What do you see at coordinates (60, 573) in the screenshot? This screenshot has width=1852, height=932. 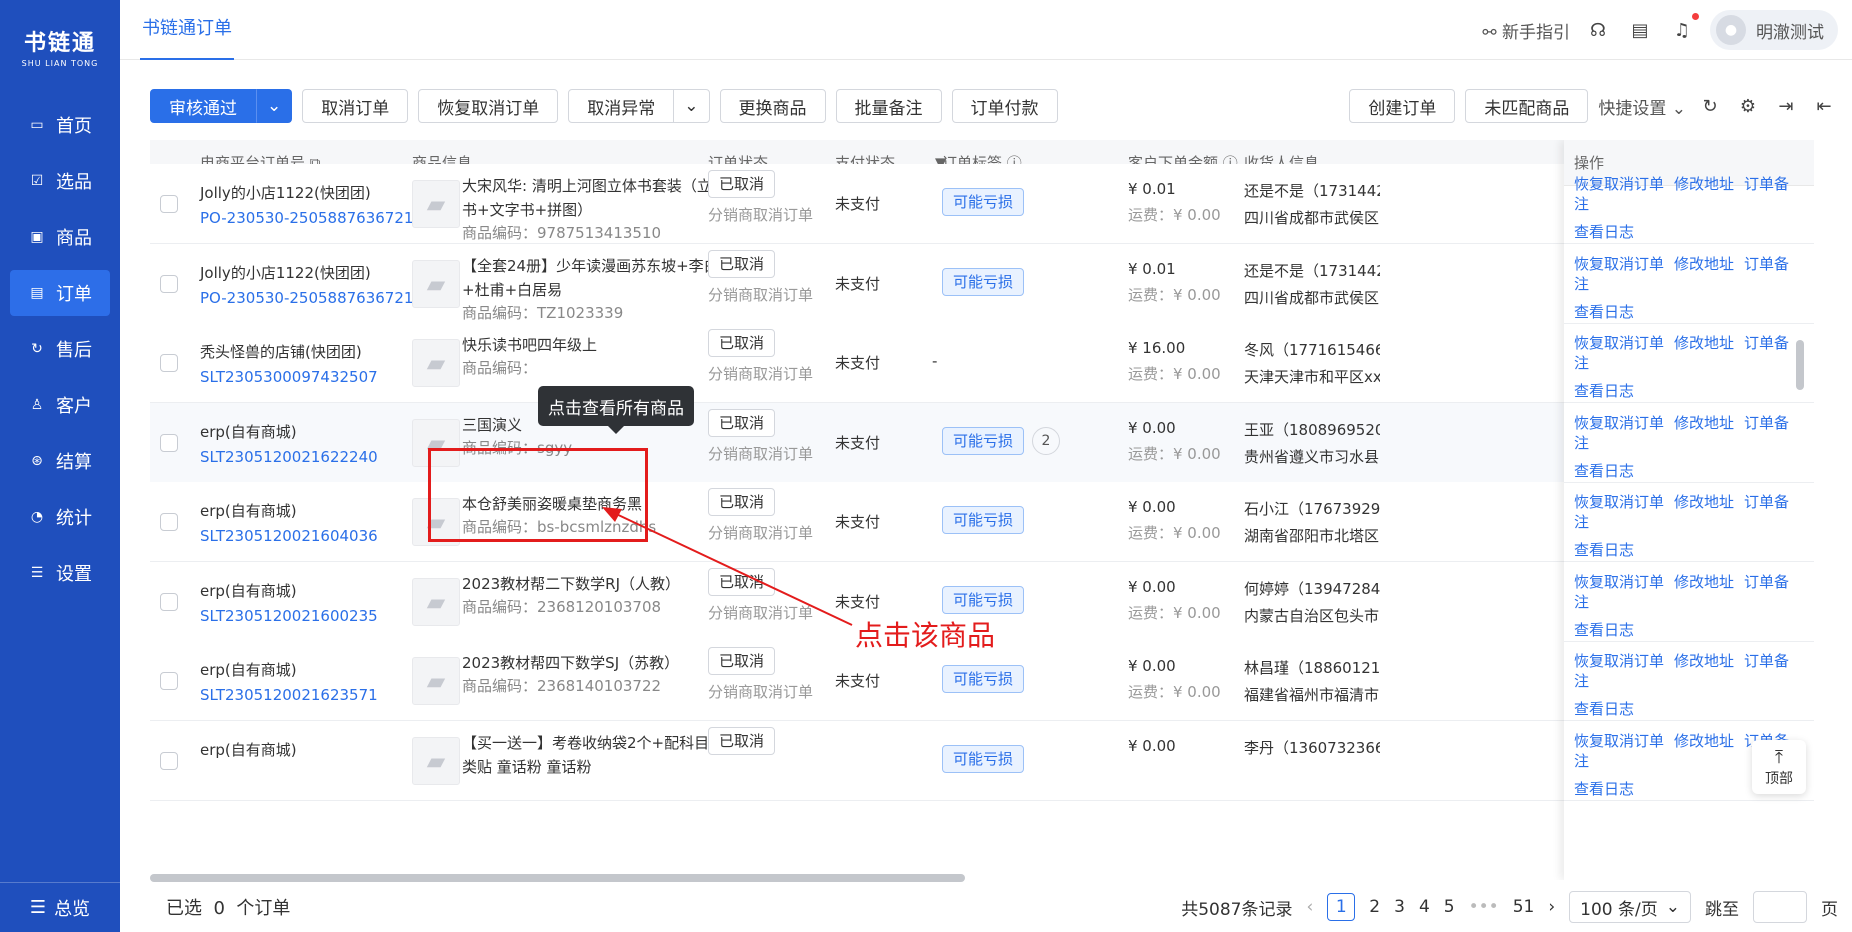 I see `sidebar-item-8: ☰ 设置` at bounding box center [60, 573].